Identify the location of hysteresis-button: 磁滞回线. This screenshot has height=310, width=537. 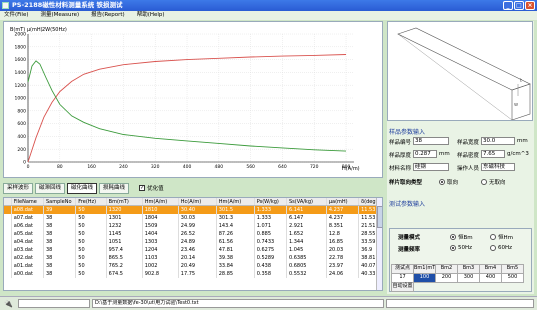
(50, 188).